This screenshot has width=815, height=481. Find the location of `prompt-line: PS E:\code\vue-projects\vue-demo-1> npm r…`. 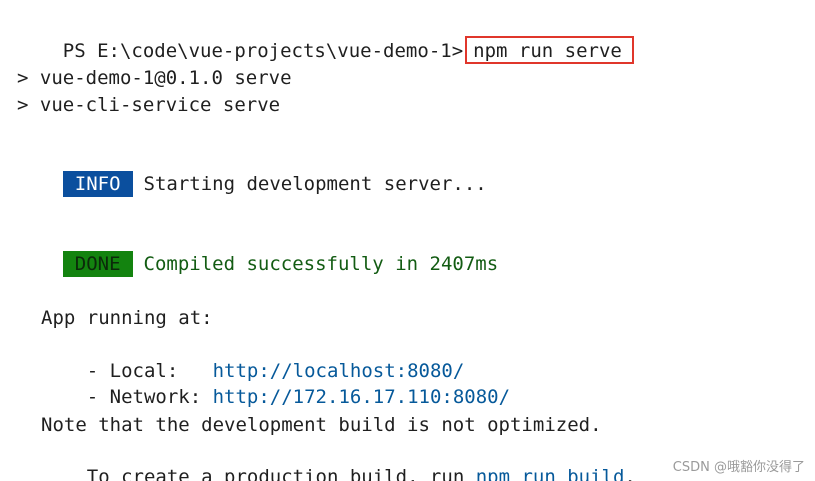

prompt-line: PS E:\code\vue-projects\vue-demo-1> npm r… is located at coordinates (325, 38).